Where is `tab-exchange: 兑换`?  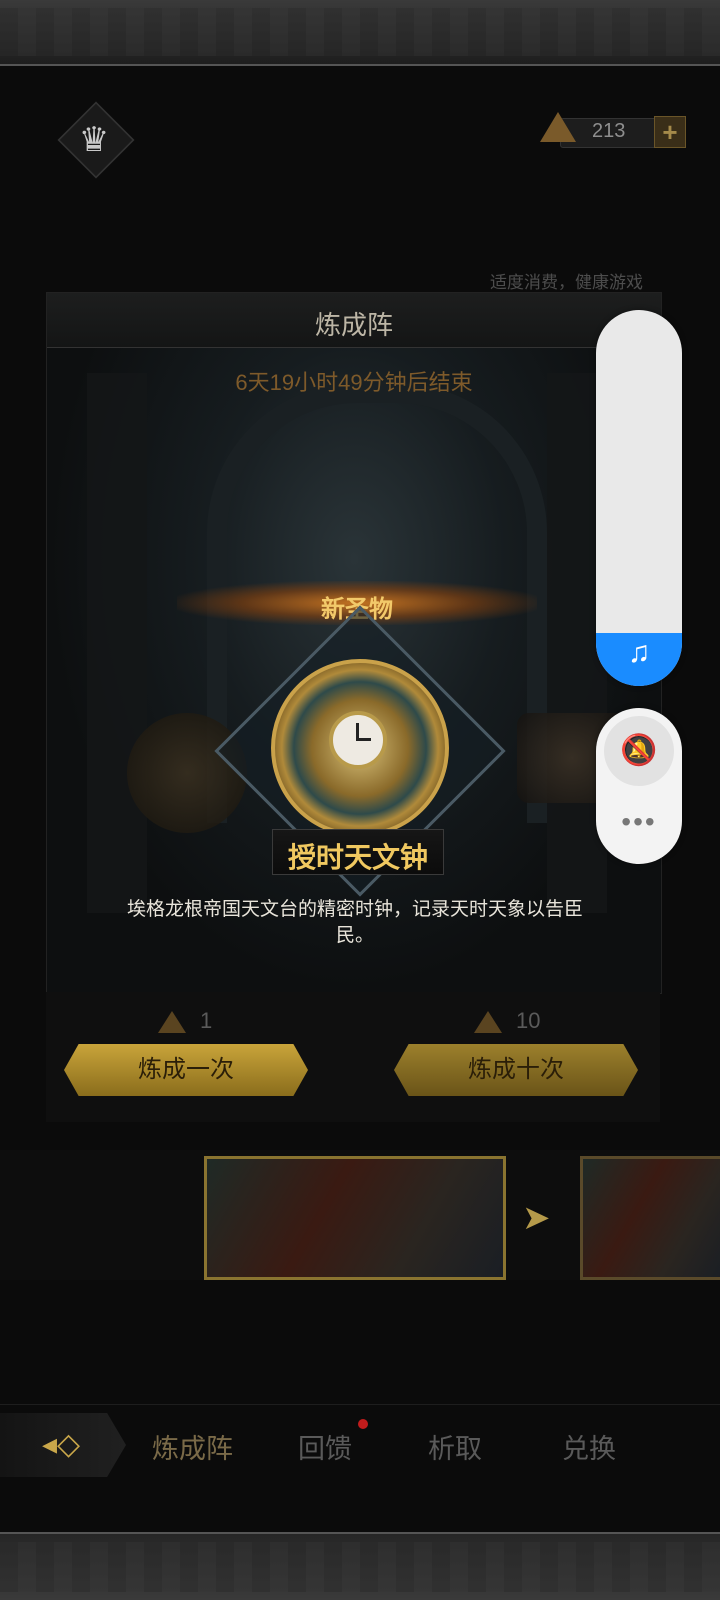 tab-exchange: 兑换 is located at coordinates (589, 1446).